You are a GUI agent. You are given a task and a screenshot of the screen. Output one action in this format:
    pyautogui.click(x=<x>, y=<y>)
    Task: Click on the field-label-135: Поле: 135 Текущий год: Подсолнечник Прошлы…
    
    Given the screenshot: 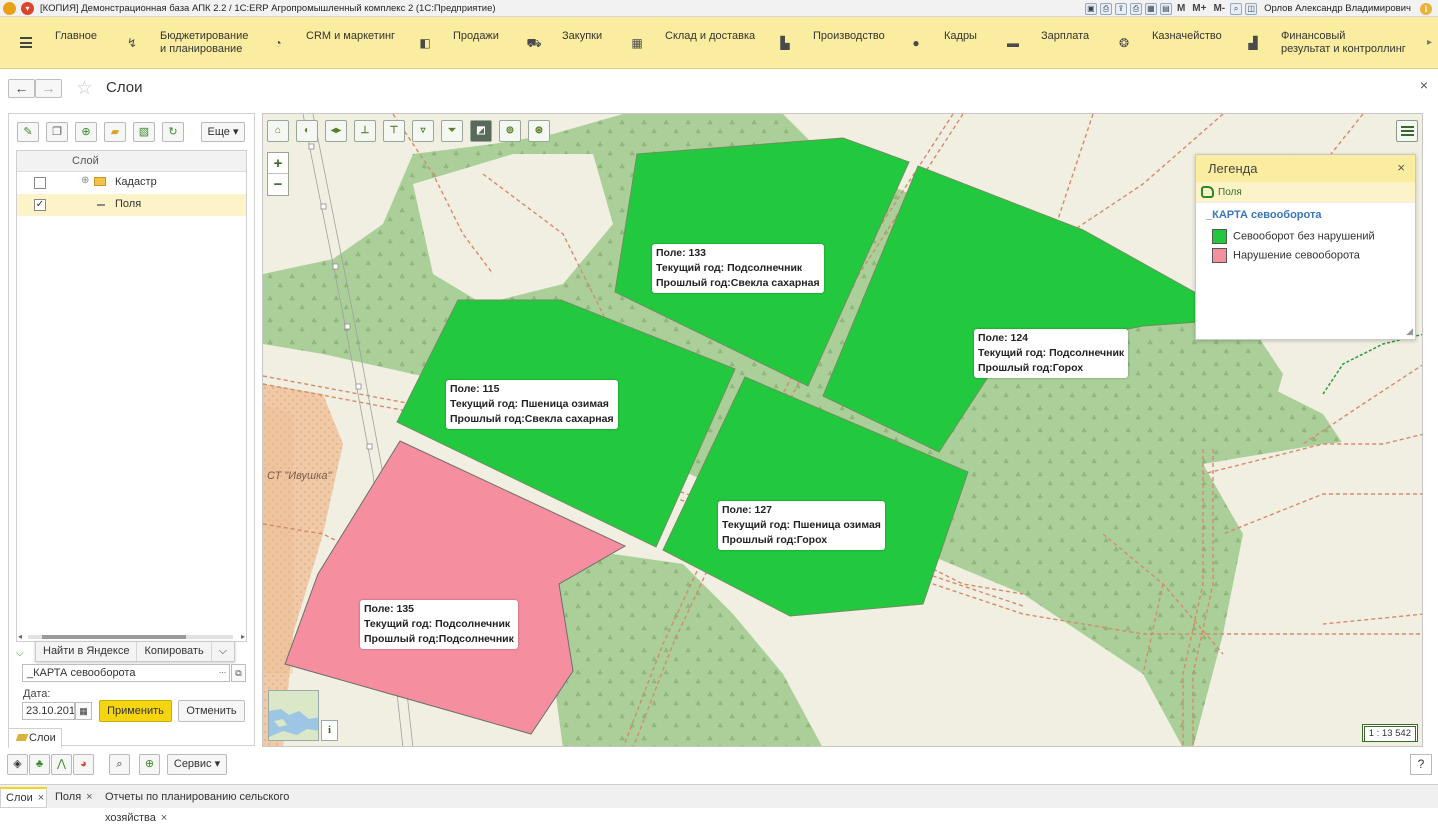 What is the action you would take?
    pyautogui.click(x=439, y=624)
    